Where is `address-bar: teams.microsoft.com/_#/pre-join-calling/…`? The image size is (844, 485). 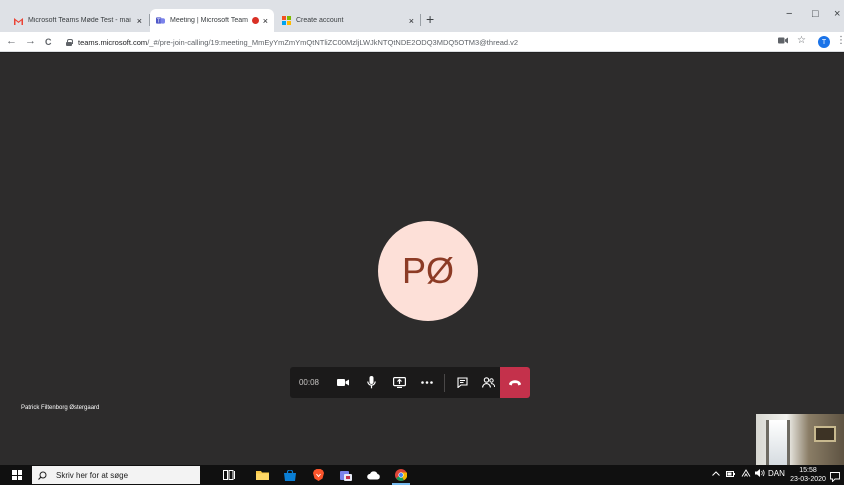
address-bar: teams.microsoft.com/_#/pre-join-calling/… is located at coordinates (426, 42).